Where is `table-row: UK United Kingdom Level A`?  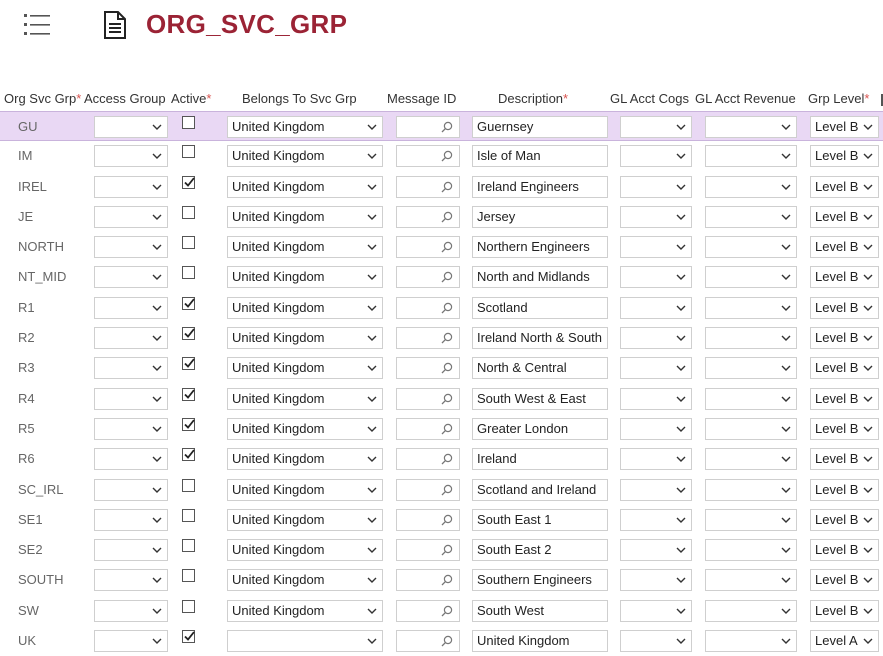 table-row: UK United Kingdom Level A is located at coordinates (441, 641).